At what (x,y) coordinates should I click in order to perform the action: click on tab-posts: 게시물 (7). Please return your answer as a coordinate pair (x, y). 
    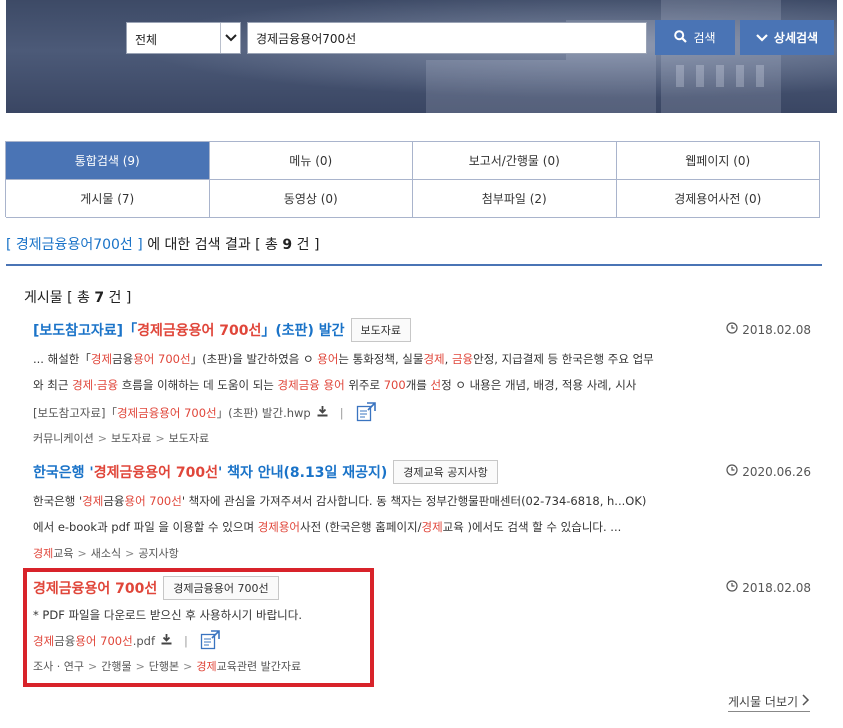
    Looking at the image, I should click on (108, 199).